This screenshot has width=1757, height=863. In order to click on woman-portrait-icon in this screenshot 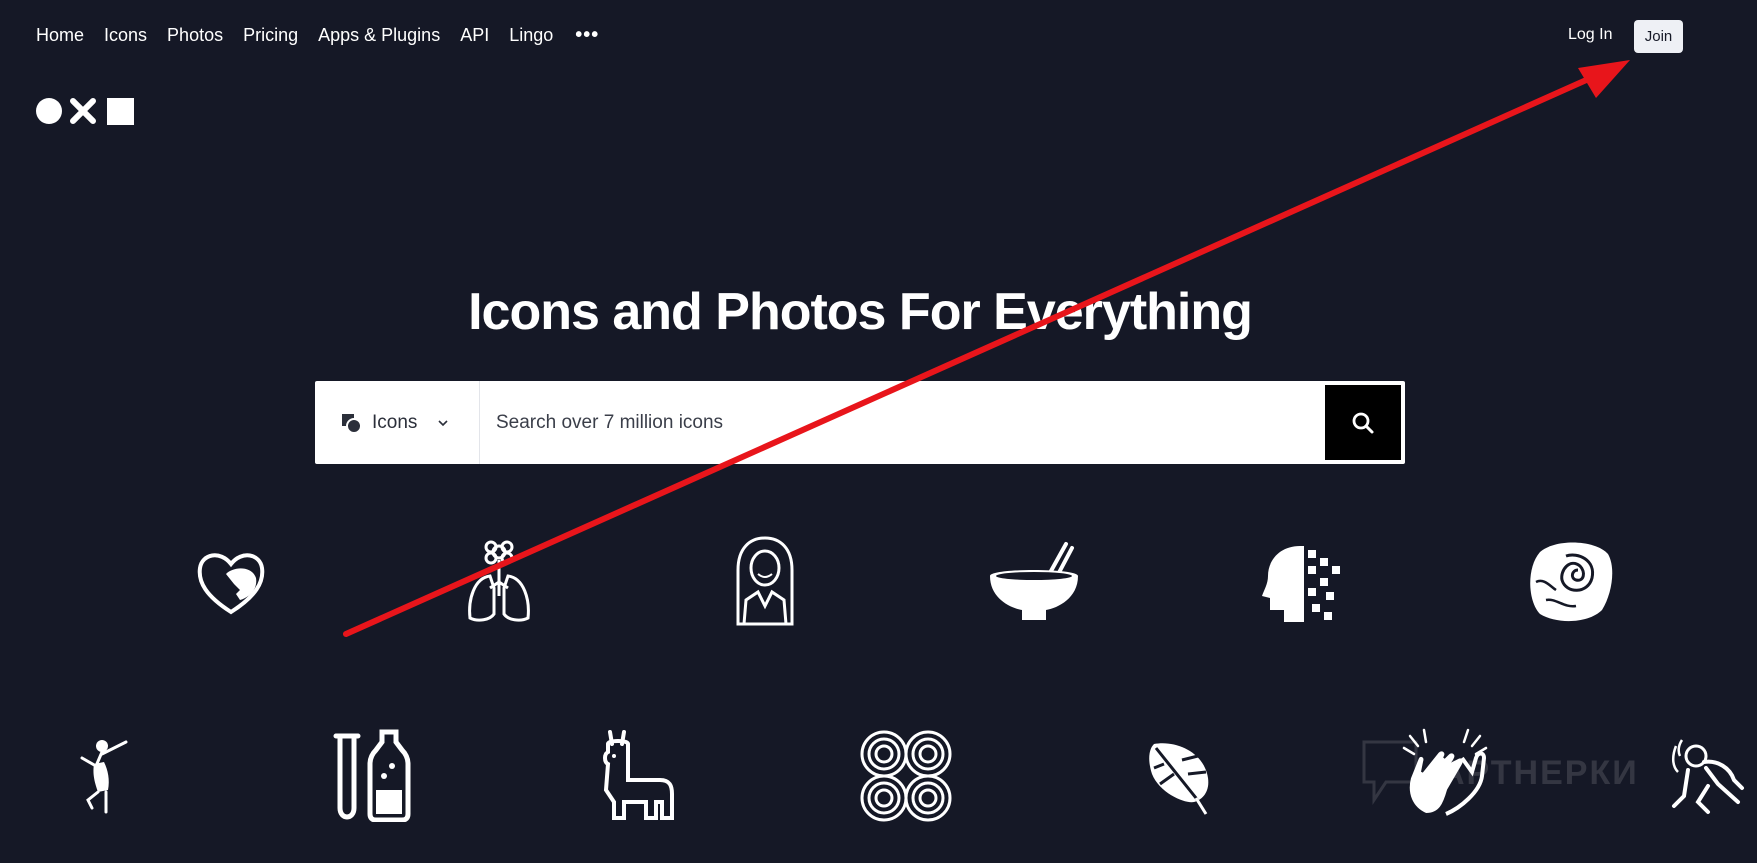, I will do `click(765, 581)`.